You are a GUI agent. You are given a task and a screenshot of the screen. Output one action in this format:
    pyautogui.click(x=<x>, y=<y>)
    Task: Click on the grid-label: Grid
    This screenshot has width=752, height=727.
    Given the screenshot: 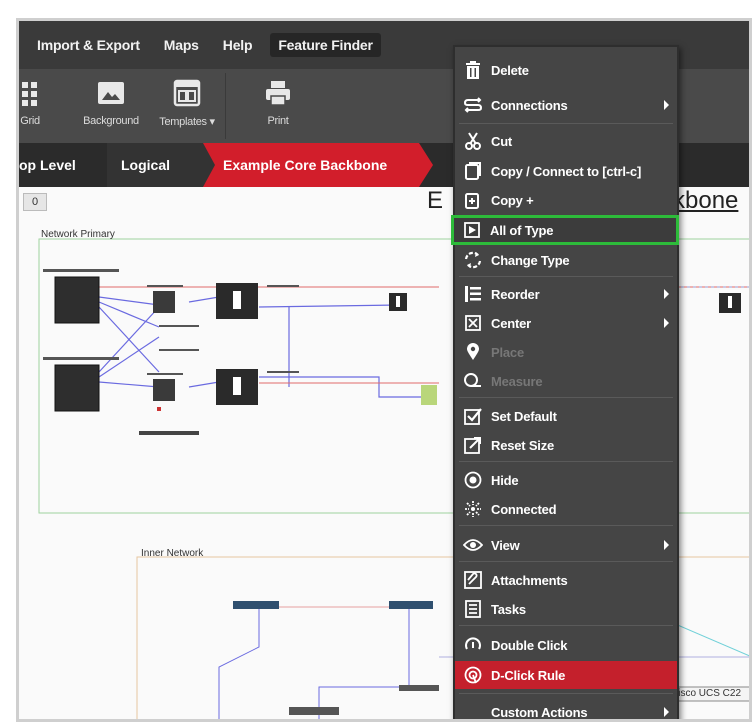 What is the action you would take?
    pyautogui.click(x=30, y=121)
    